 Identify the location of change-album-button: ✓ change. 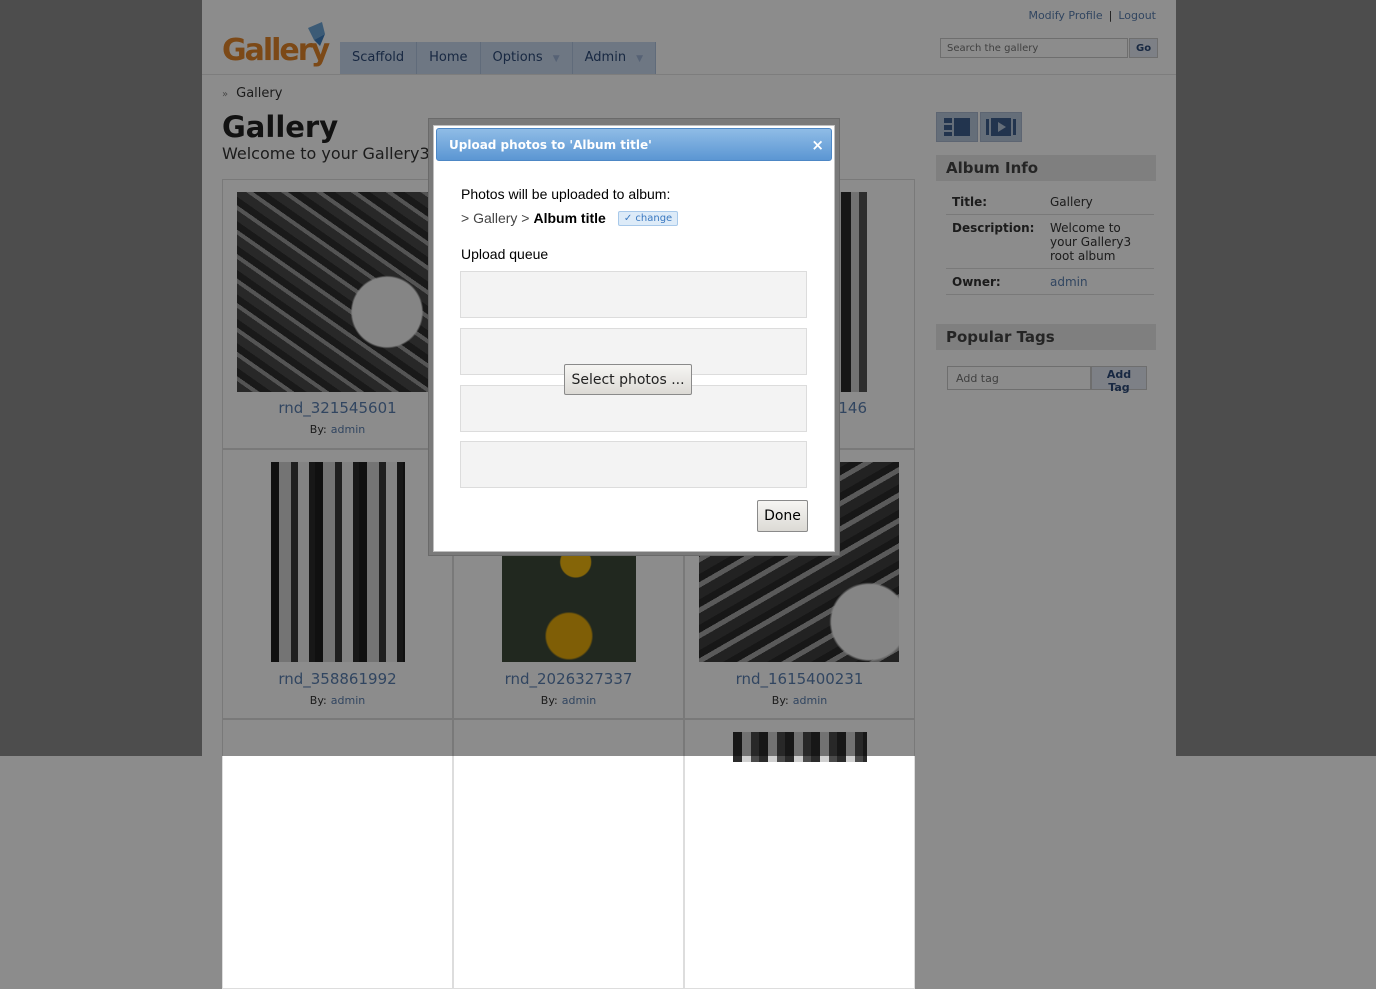
(648, 218).